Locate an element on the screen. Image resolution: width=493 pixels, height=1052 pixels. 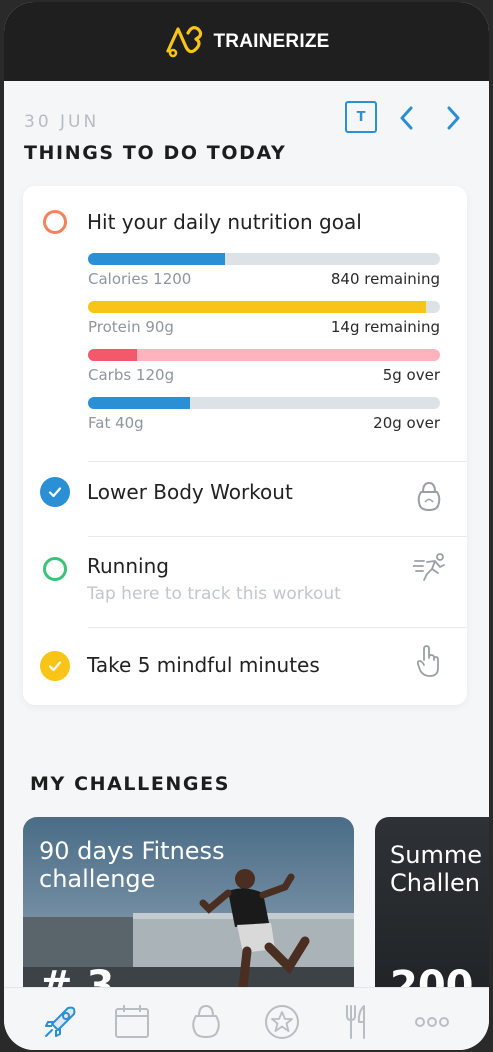
bottom-nav is located at coordinates (246, 1018).